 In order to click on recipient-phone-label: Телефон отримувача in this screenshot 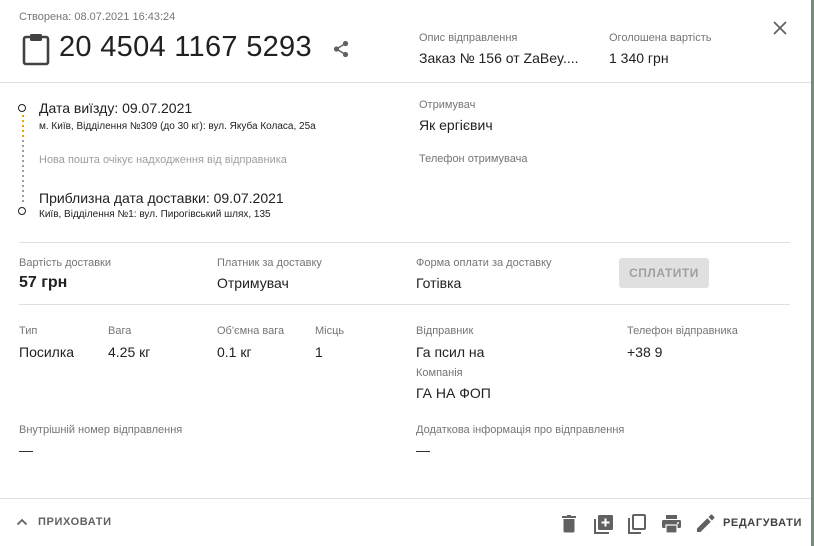, I will do `click(473, 159)`.